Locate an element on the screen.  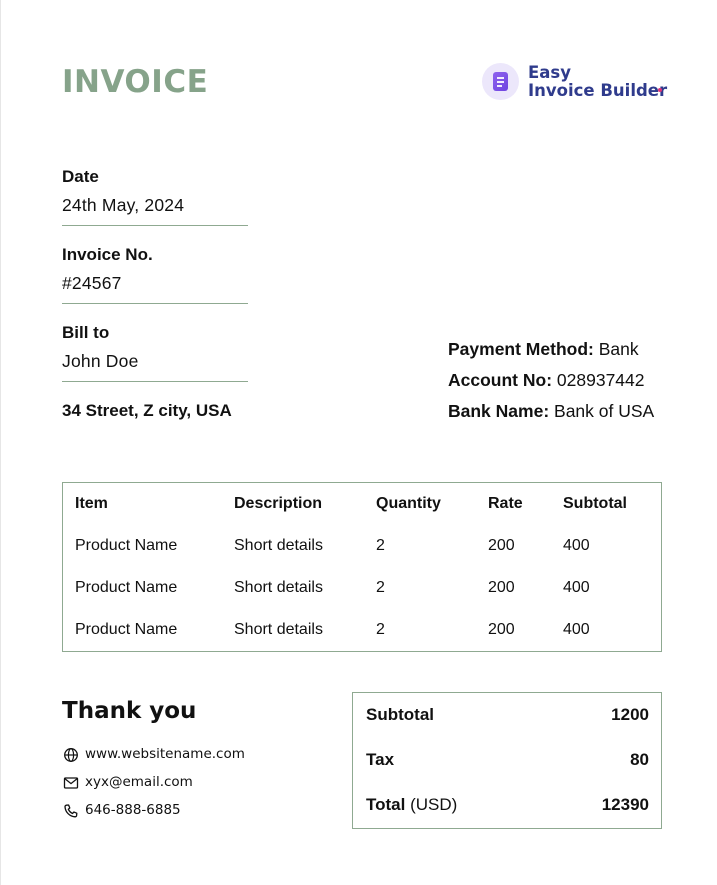
bill-to-label: Bill to is located at coordinates (86, 332).